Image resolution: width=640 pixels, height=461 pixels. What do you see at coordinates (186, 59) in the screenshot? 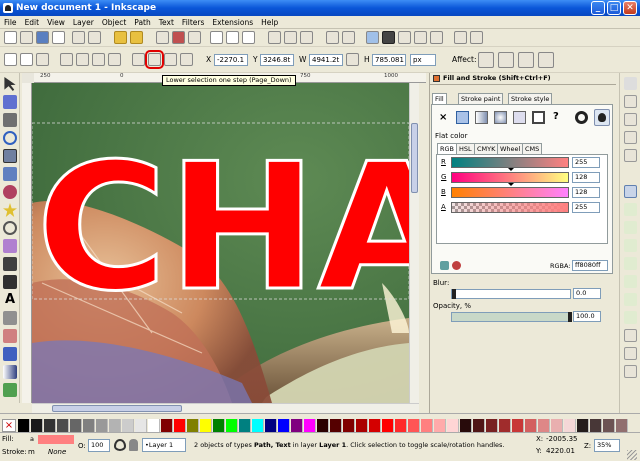
I see `raise-to-top-icon` at bounding box center [186, 59].